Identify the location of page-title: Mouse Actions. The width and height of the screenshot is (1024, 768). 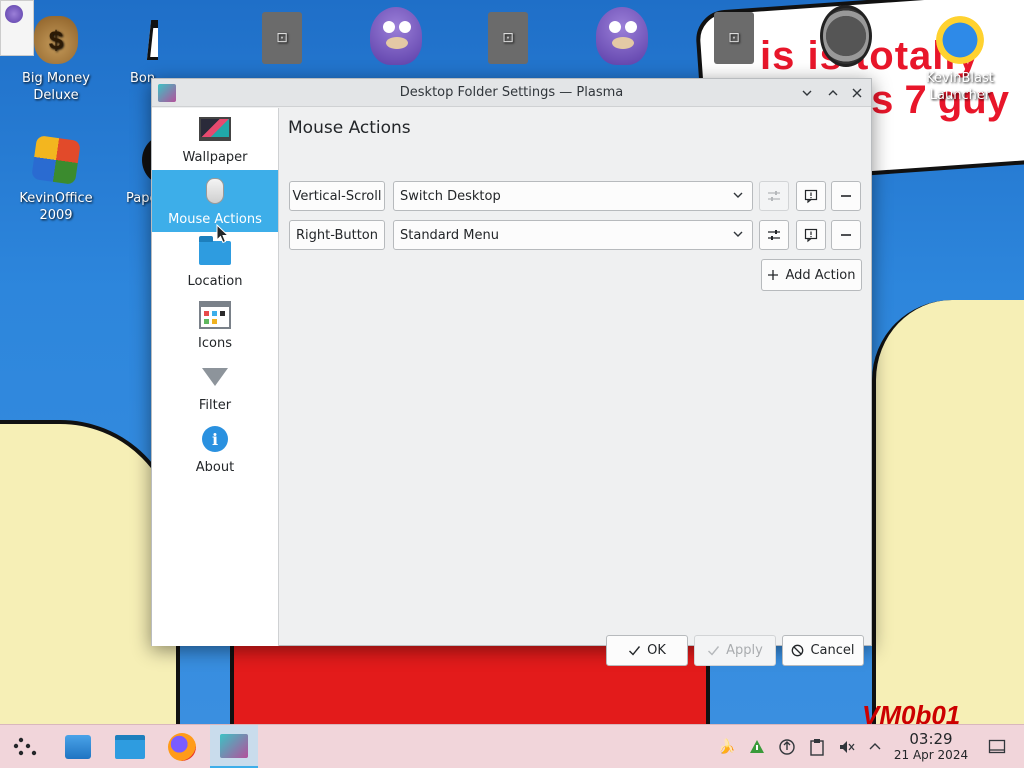
(349, 128).